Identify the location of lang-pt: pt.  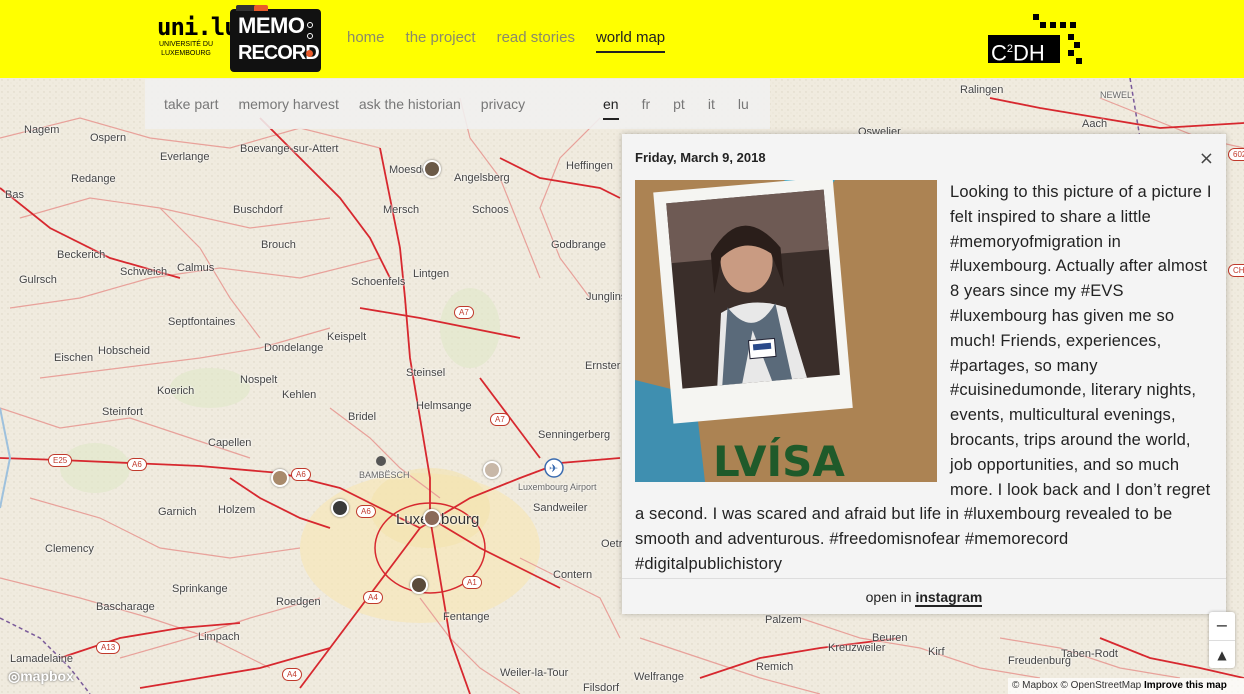
(679, 104).